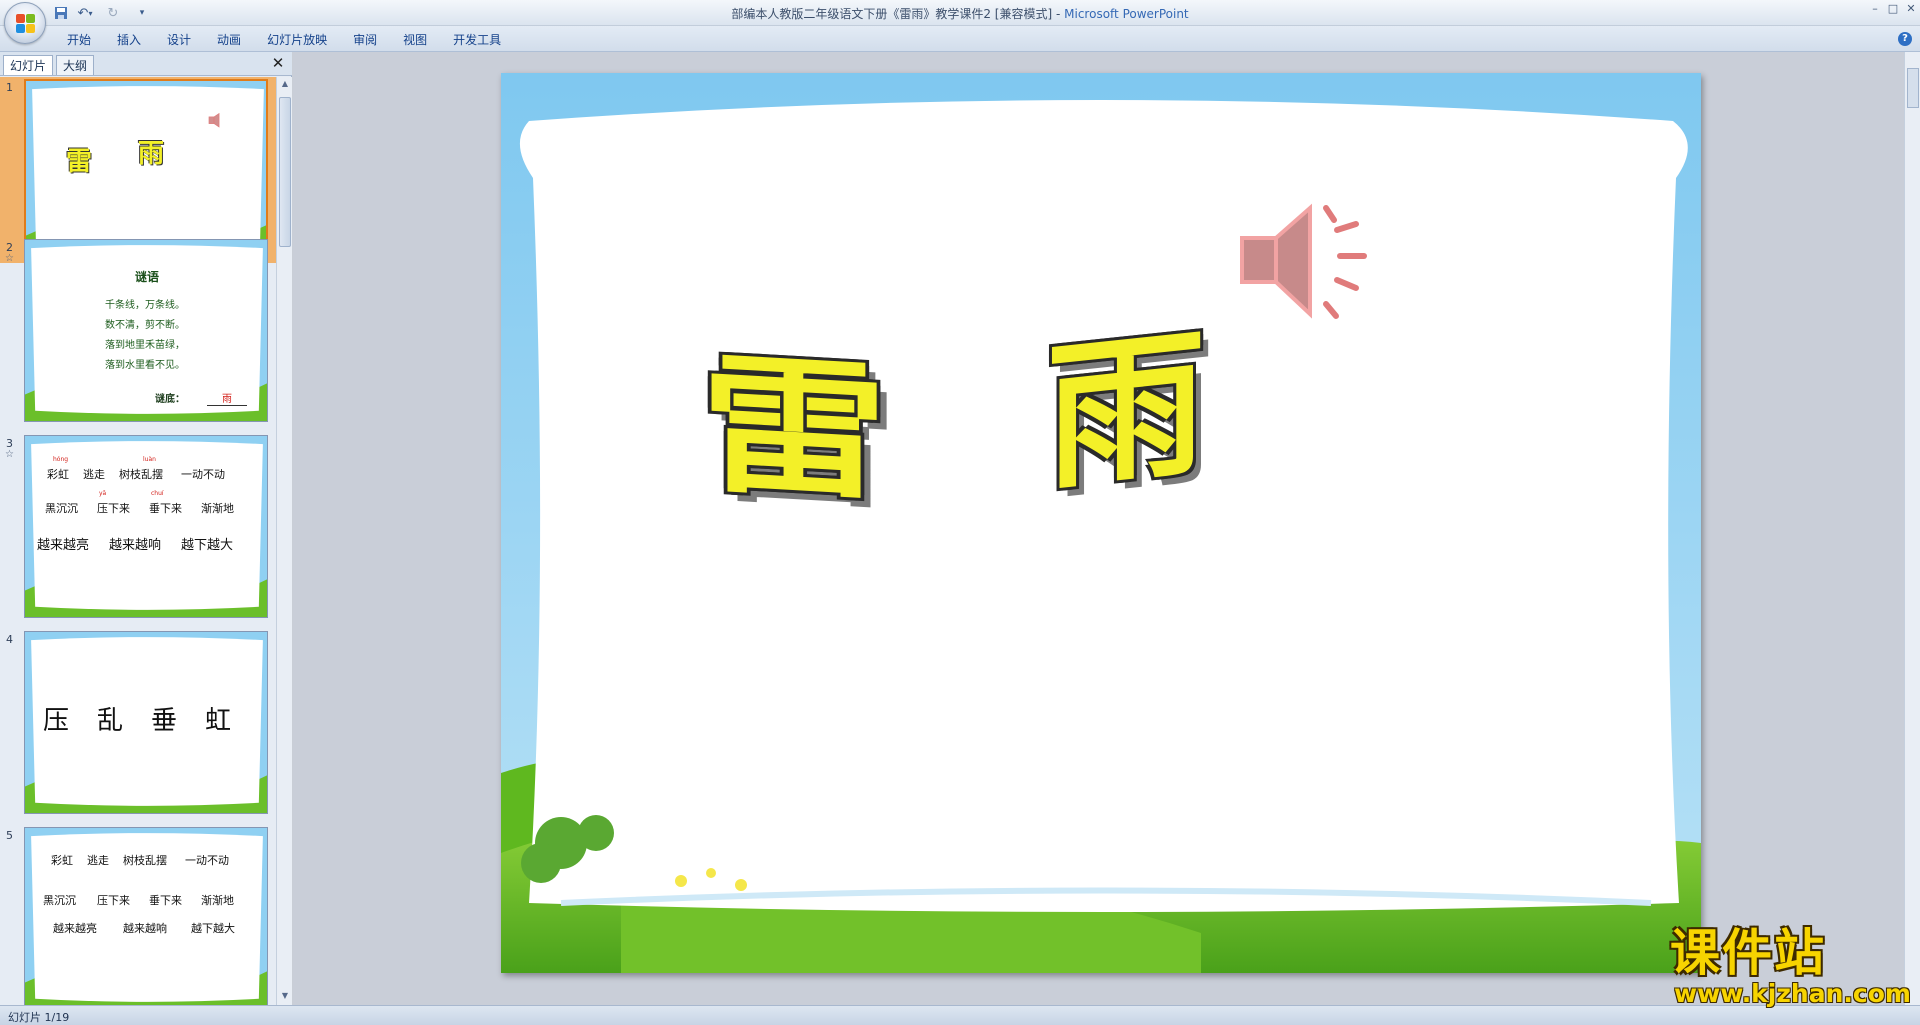  Describe the element at coordinates (794, 430) in the screenshot. I see `slide-title-char-lei: 雷` at that location.